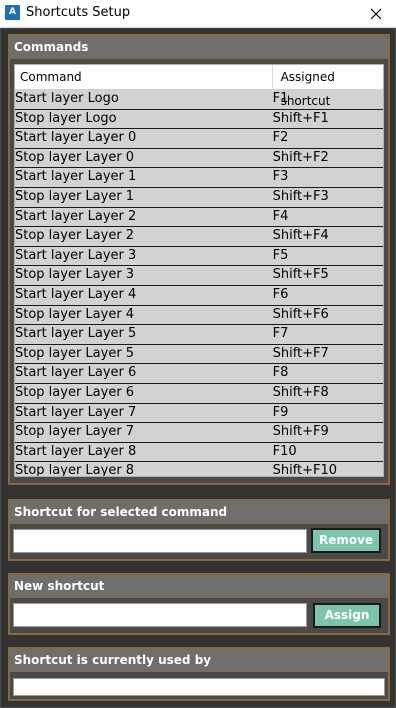 This screenshot has width=396, height=708. I want to click on shortcut-cell: Shift+F3, so click(300, 196).